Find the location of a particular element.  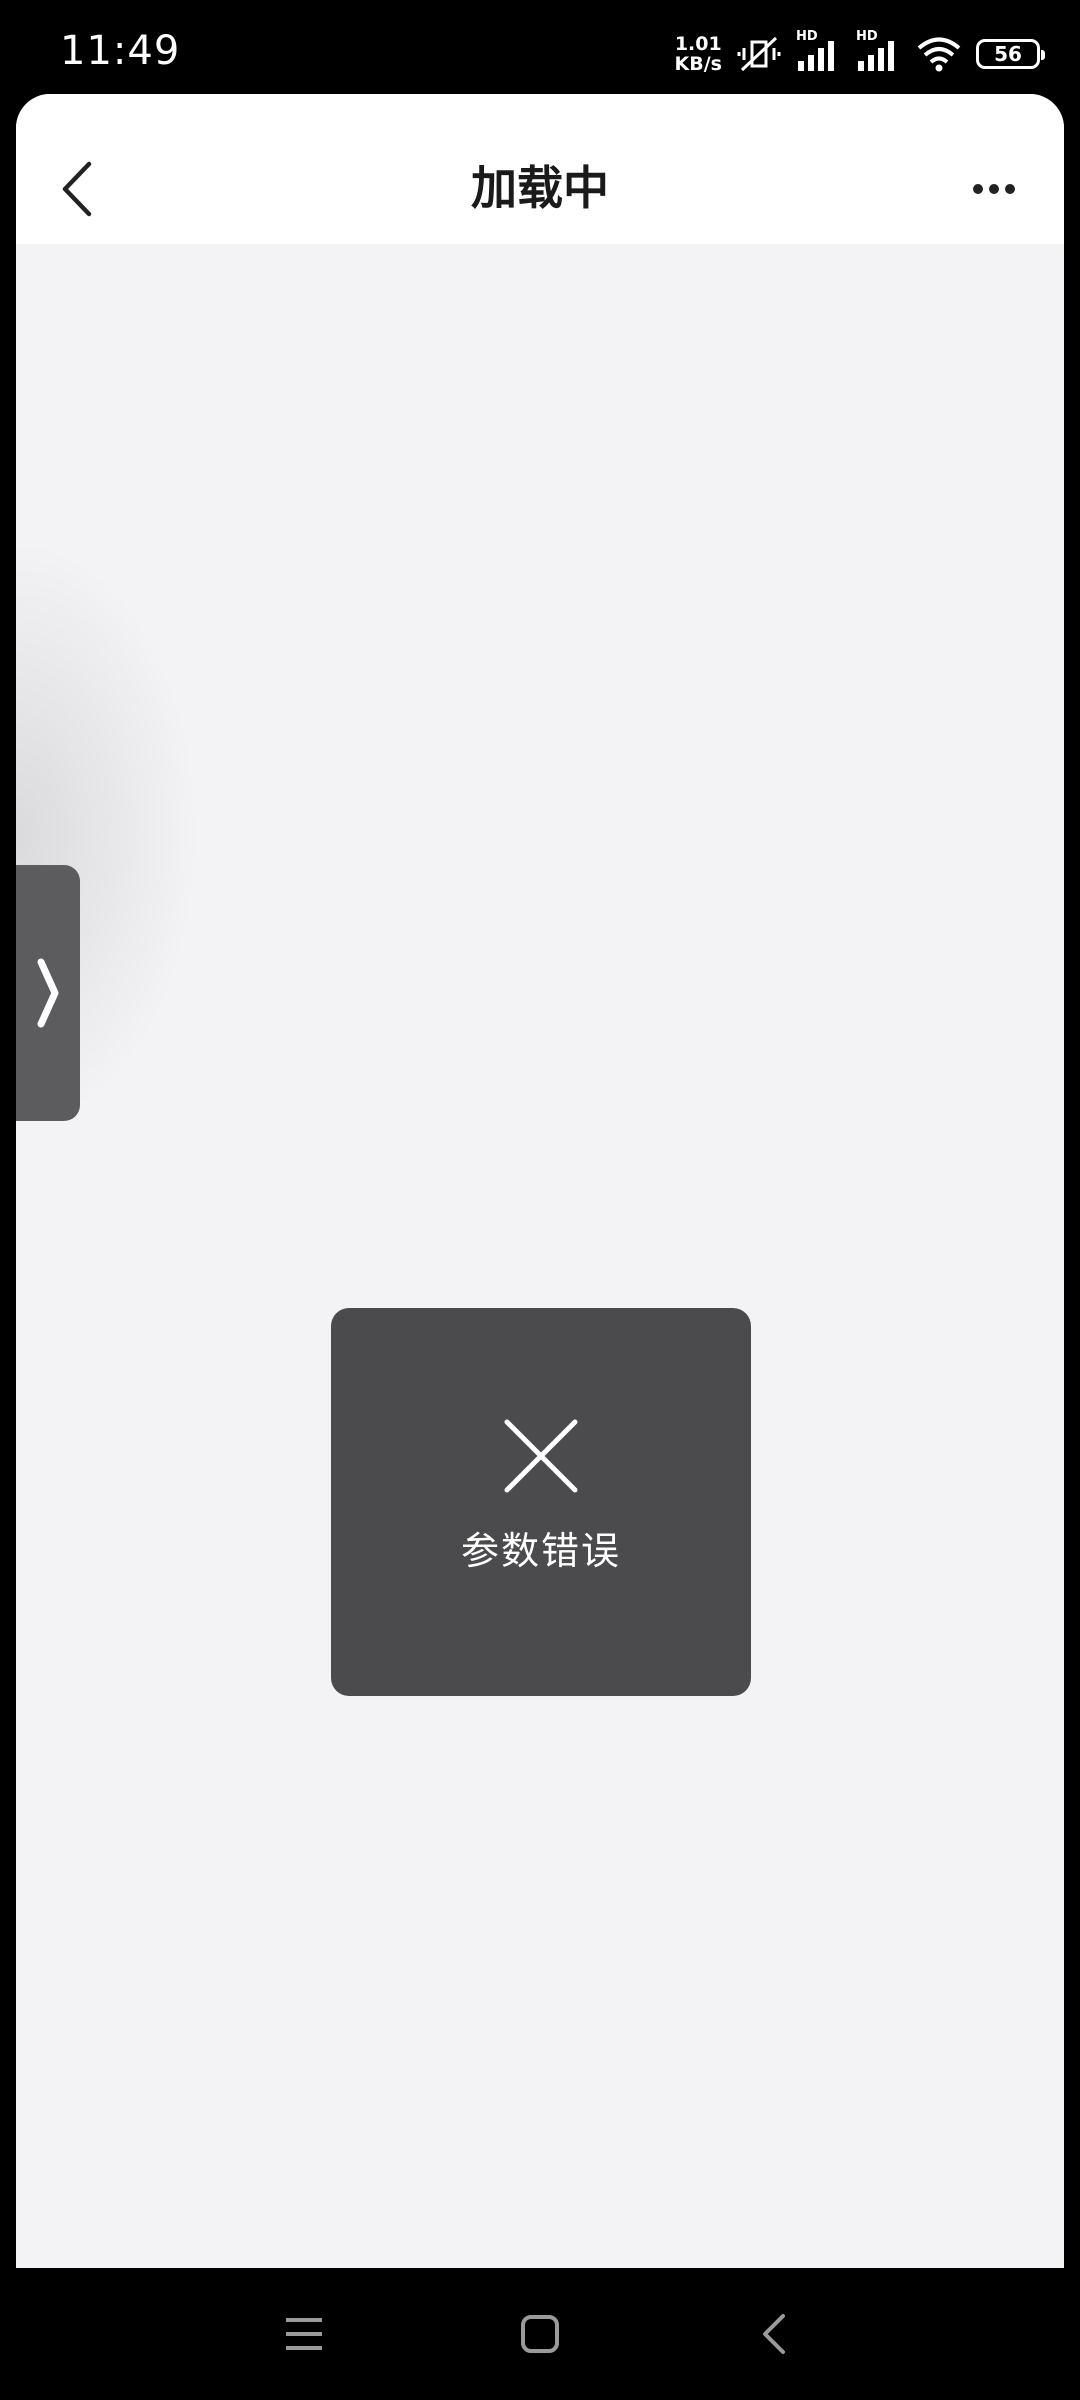

mute-vibrate-icon is located at coordinates (759, 54).